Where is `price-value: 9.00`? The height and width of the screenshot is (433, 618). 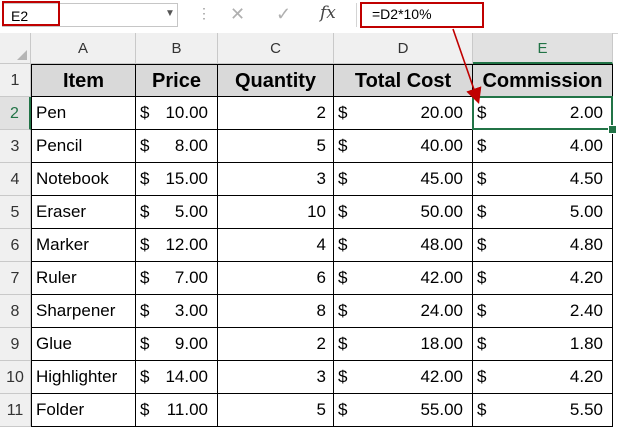
price-value: 9.00 is located at coordinates (191, 343).